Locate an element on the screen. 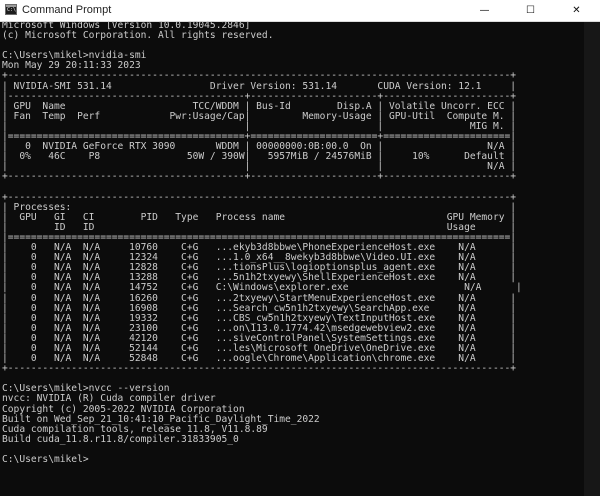 Image resolution: width=600 pixels, height=496 pixels. console-line: C:\Users\mikel> is located at coordinates (45, 460).